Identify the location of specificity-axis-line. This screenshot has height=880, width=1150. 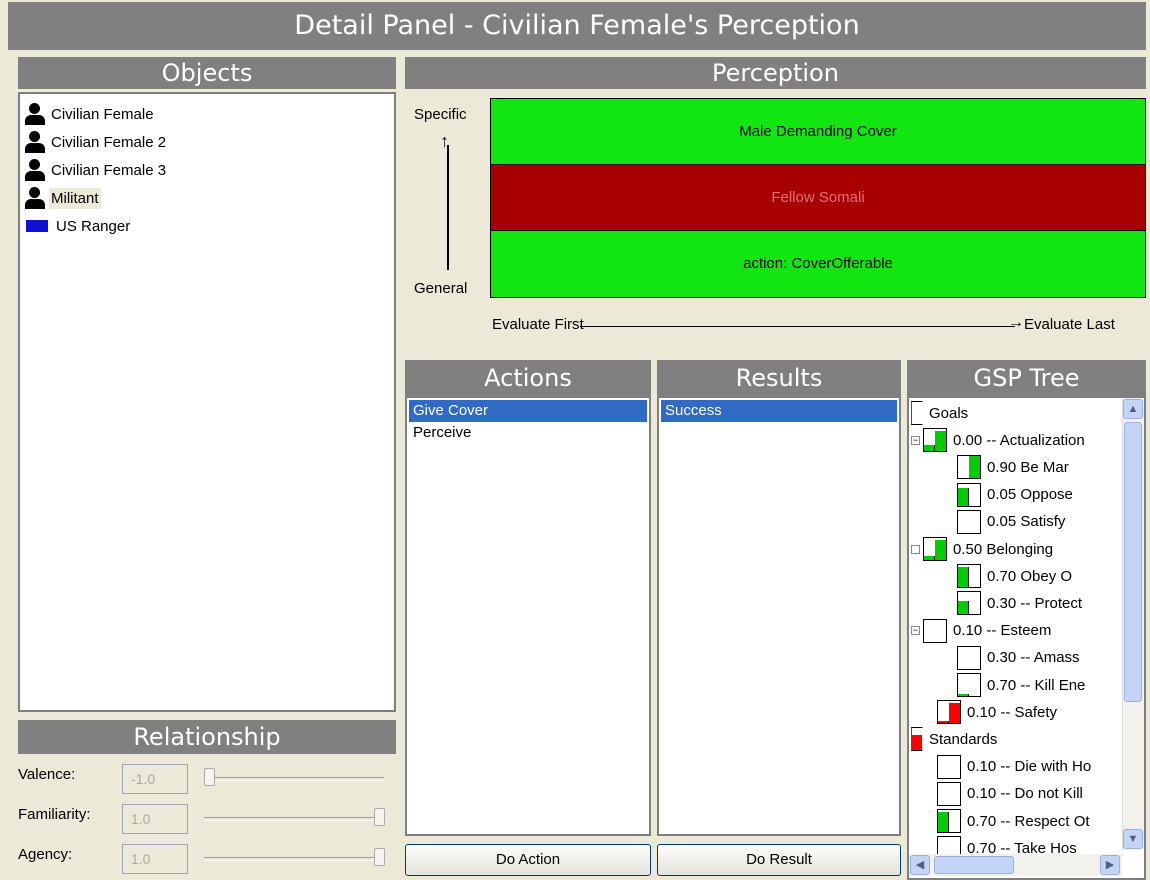
(448, 207).